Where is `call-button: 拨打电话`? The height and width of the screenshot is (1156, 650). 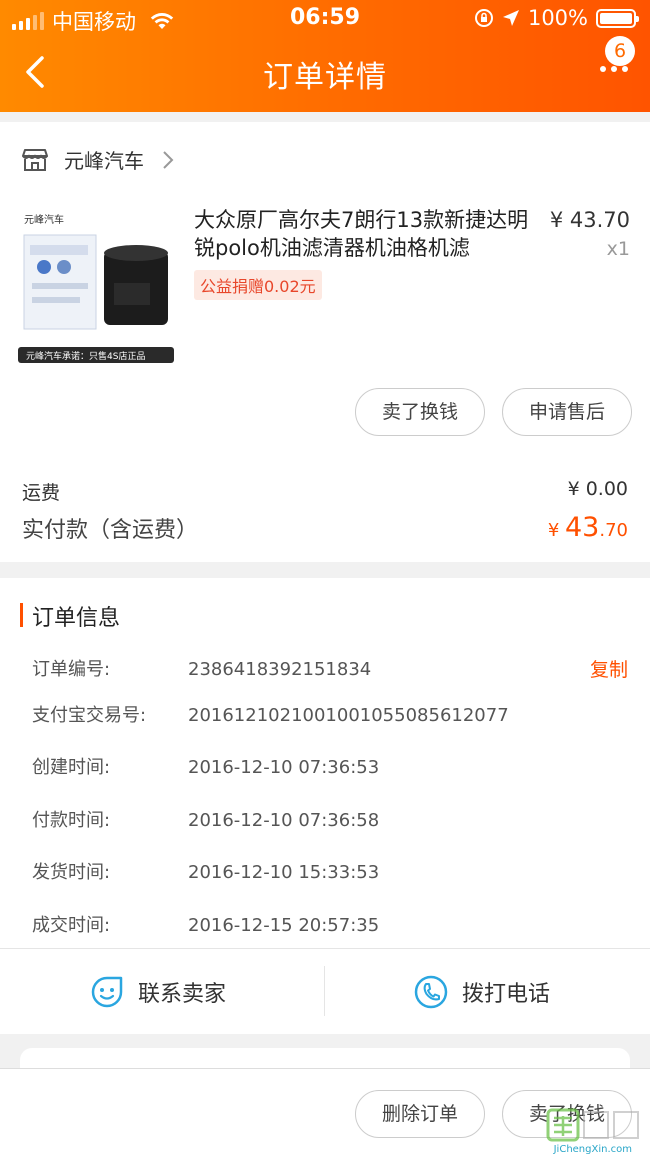 call-button: 拨打电话 is located at coordinates (482, 992).